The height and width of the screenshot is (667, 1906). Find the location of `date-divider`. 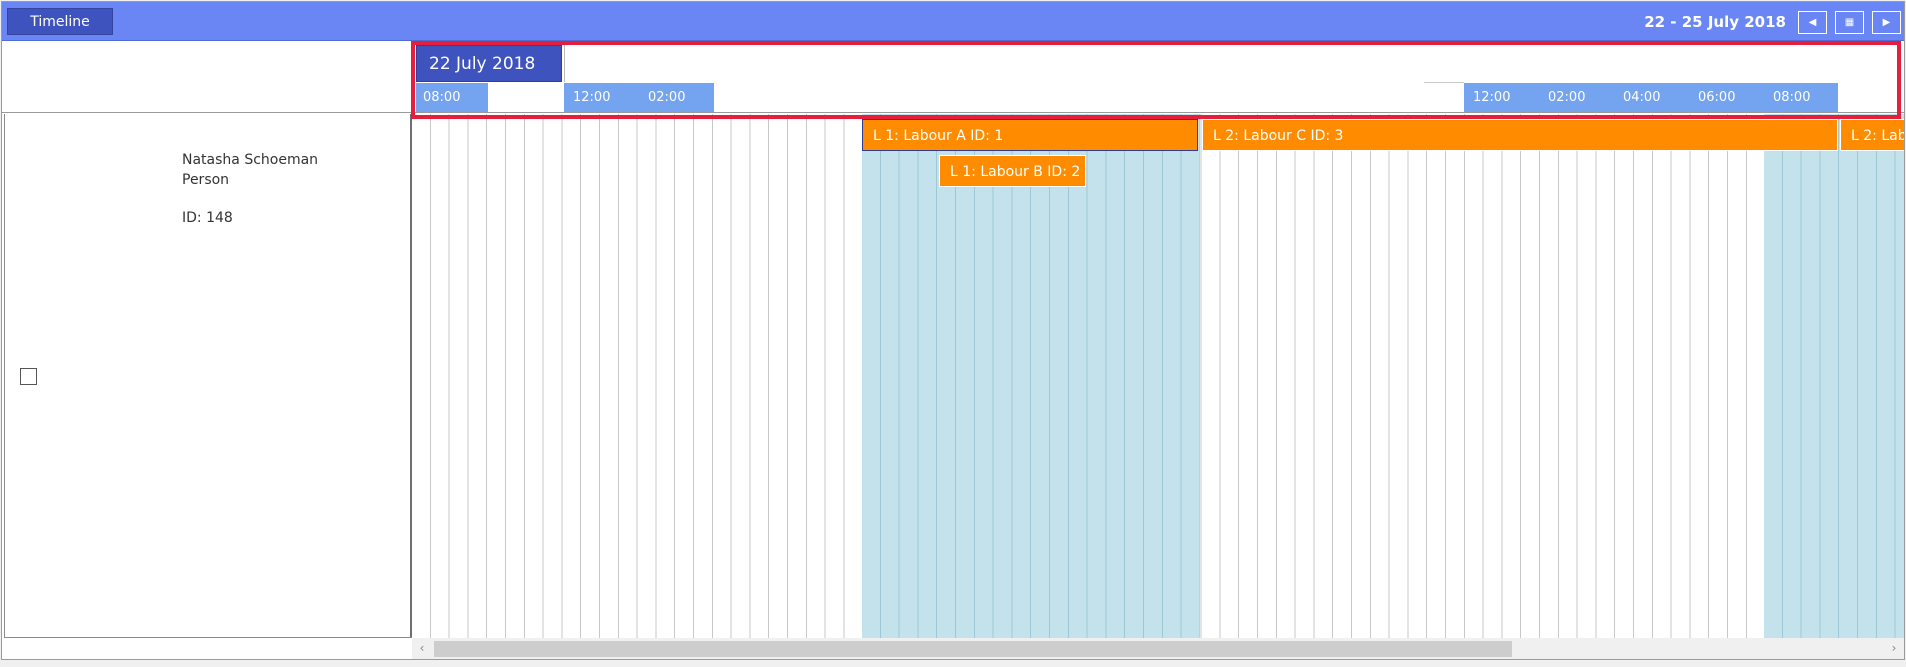

date-divider is located at coordinates (564, 63).